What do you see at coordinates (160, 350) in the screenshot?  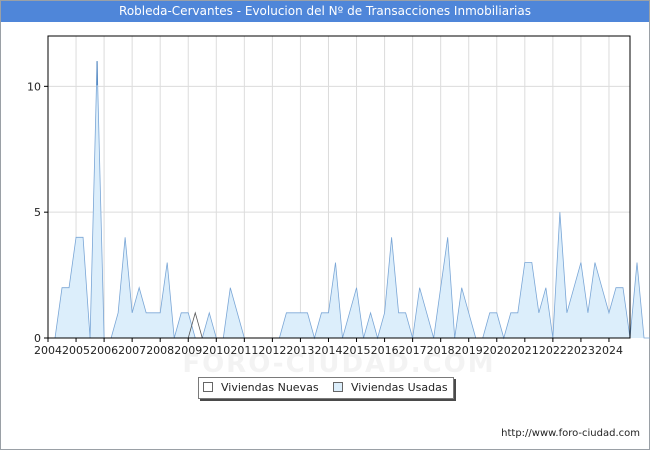 I see `x-tick-label: 2008` at bounding box center [160, 350].